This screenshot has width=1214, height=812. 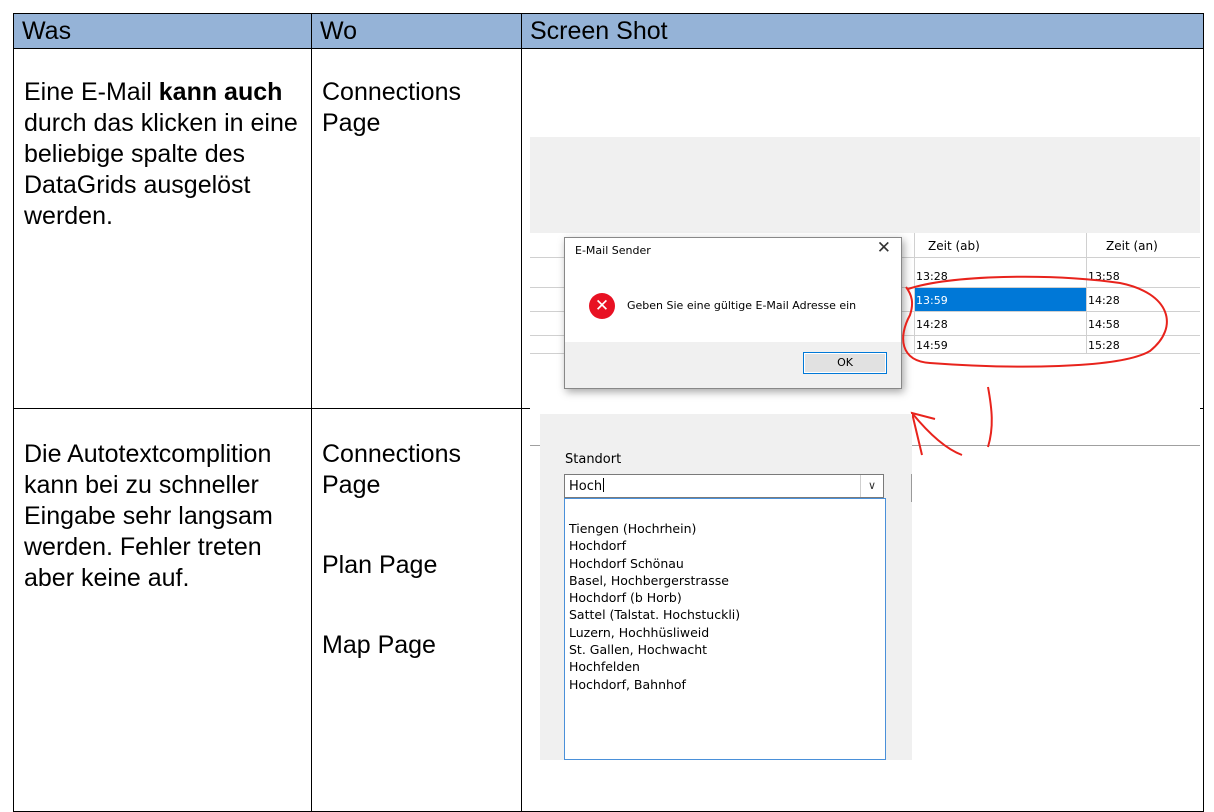 What do you see at coordinates (725, 649) in the screenshot?
I see `list-item: St. Gallen, Hochwacht` at bounding box center [725, 649].